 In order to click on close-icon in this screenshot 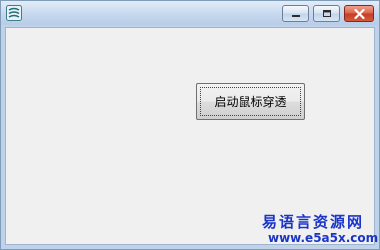, I will do `click(359, 13)`.